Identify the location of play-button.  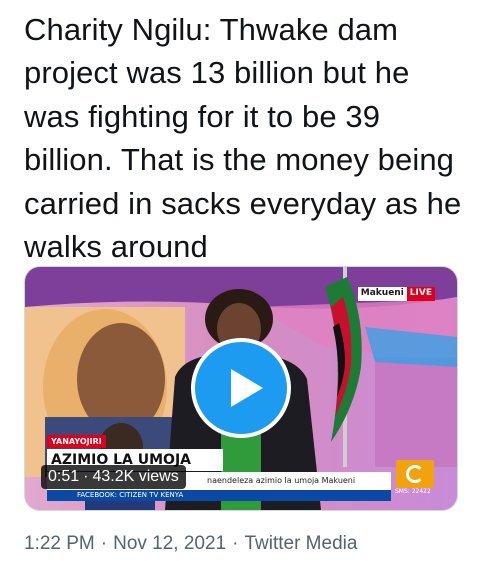
(241, 388).